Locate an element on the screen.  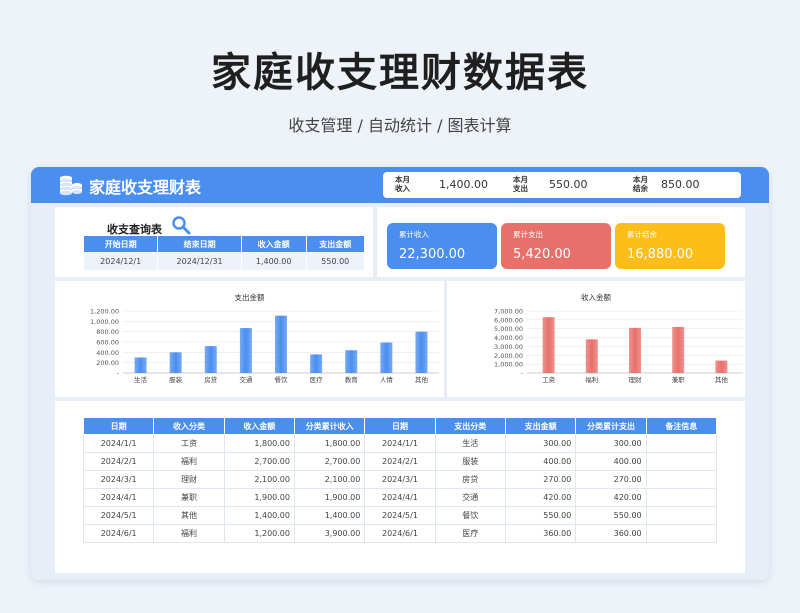
y-tick-label: 600.00 is located at coordinates (107, 343).